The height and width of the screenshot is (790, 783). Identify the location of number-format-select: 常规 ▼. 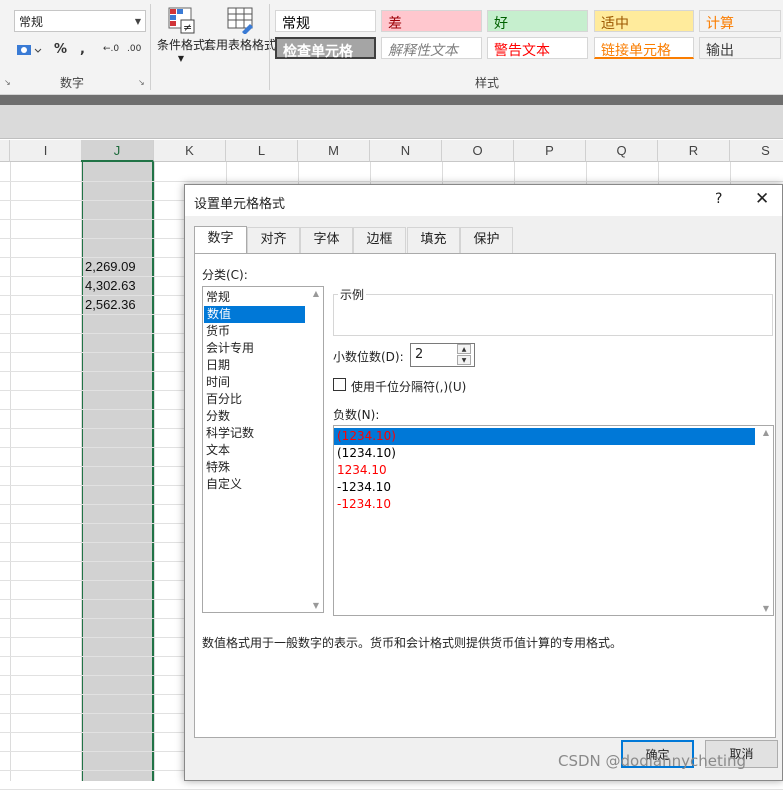
(80, 21).